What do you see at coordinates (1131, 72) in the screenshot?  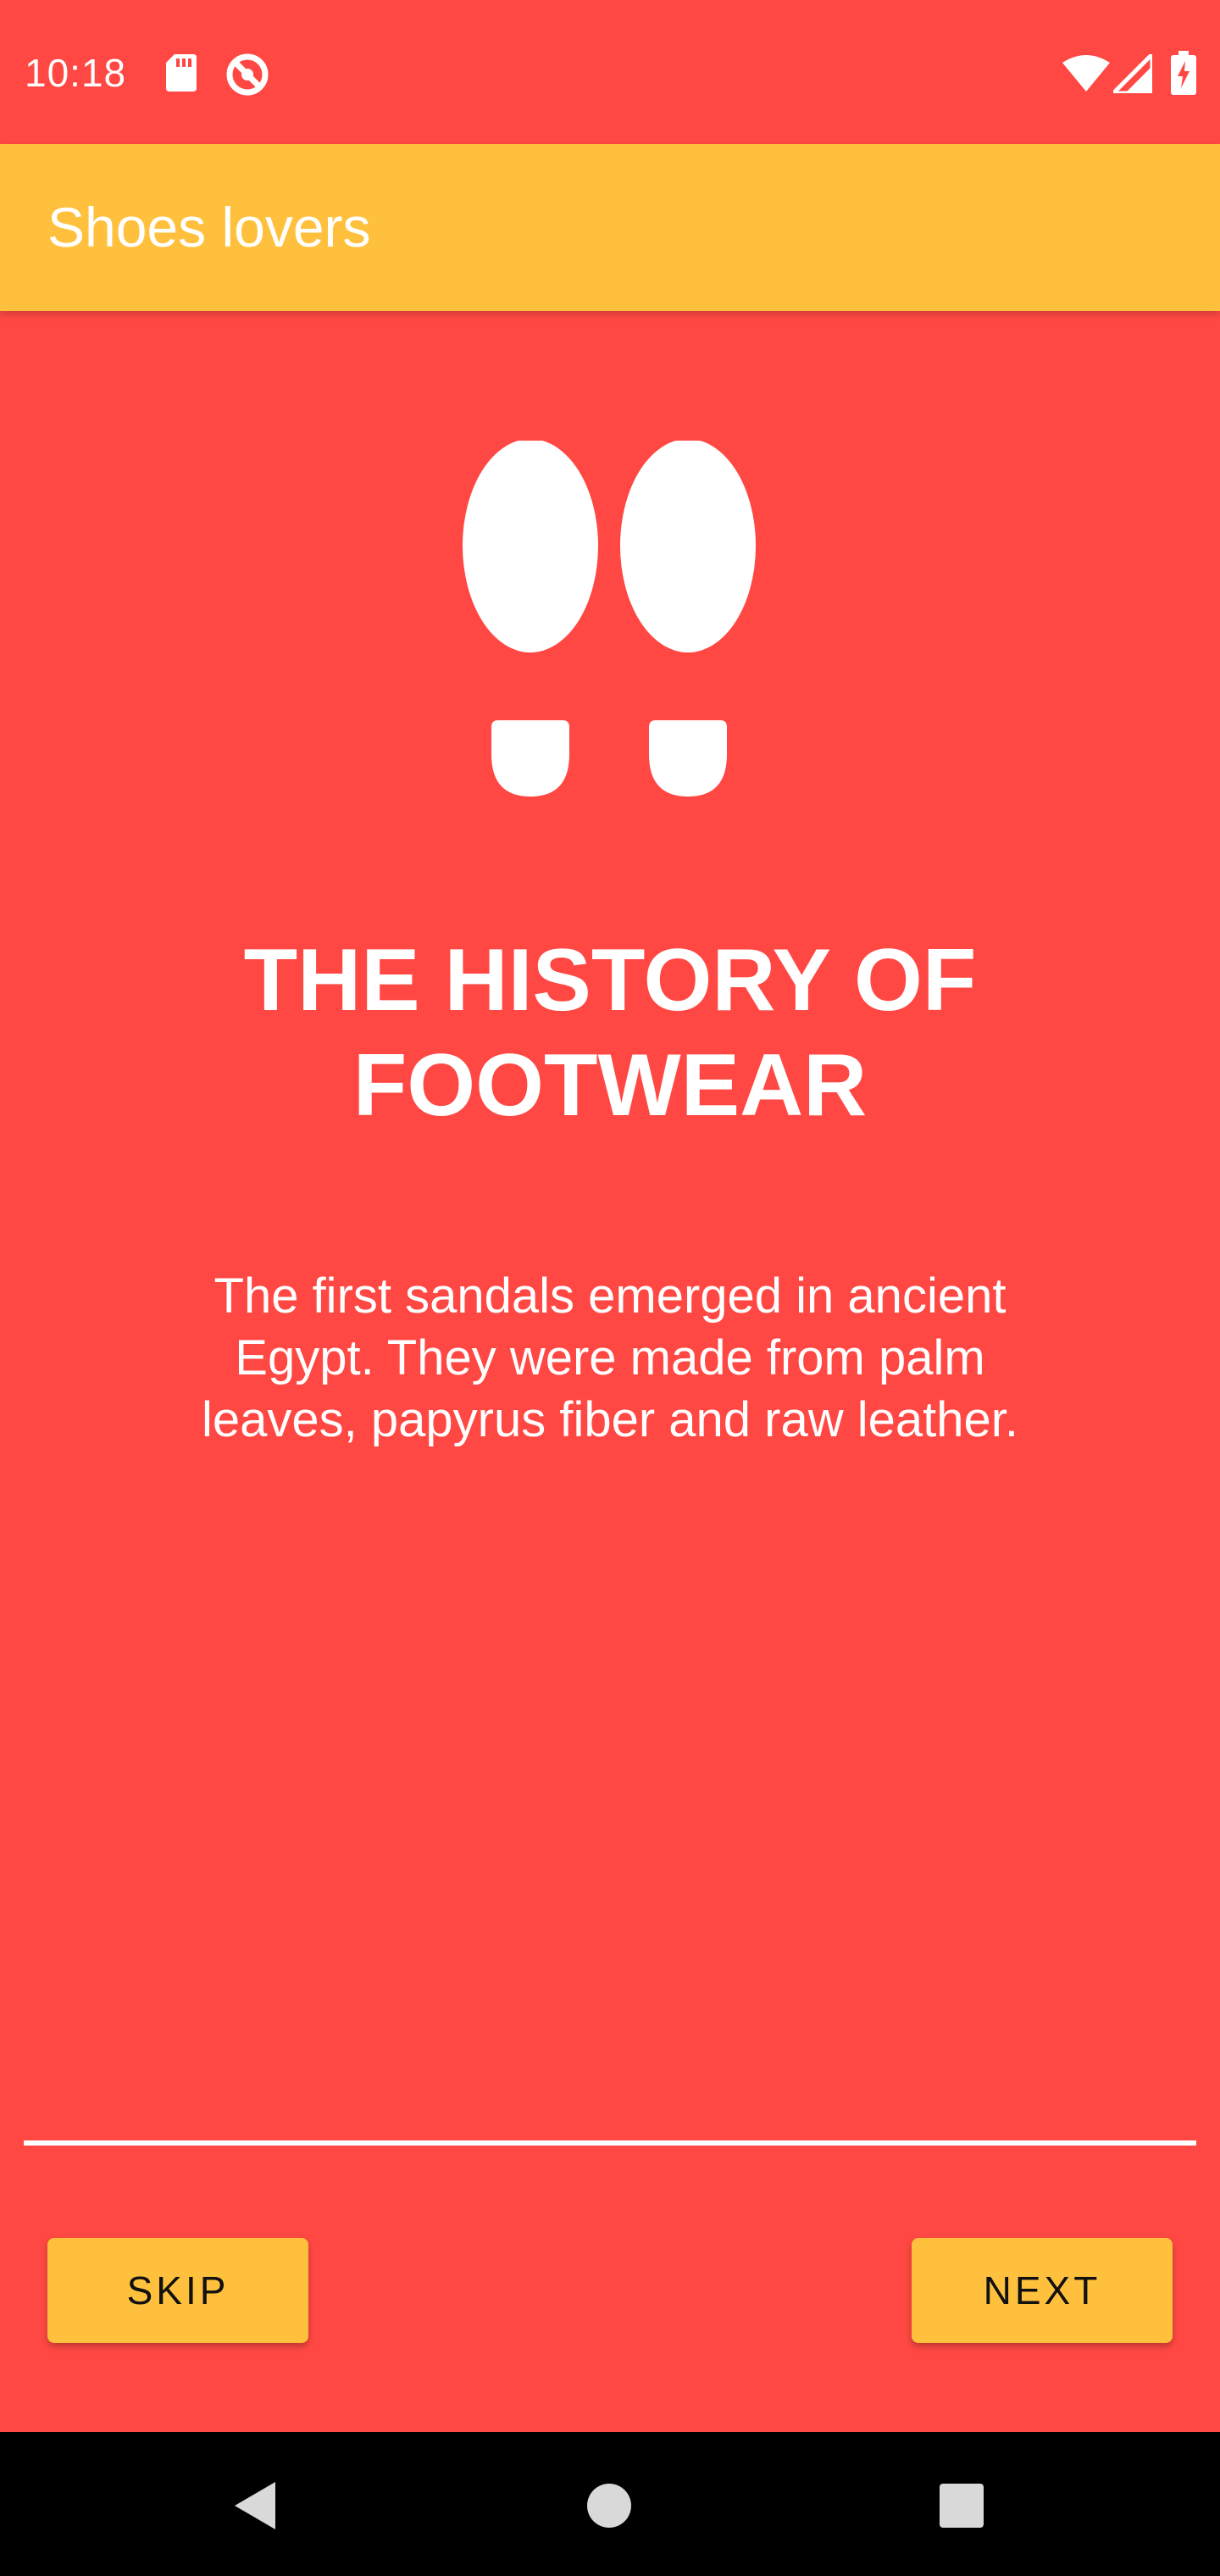 I see `cell-signal-icon` at bounding box center [1131, 72].